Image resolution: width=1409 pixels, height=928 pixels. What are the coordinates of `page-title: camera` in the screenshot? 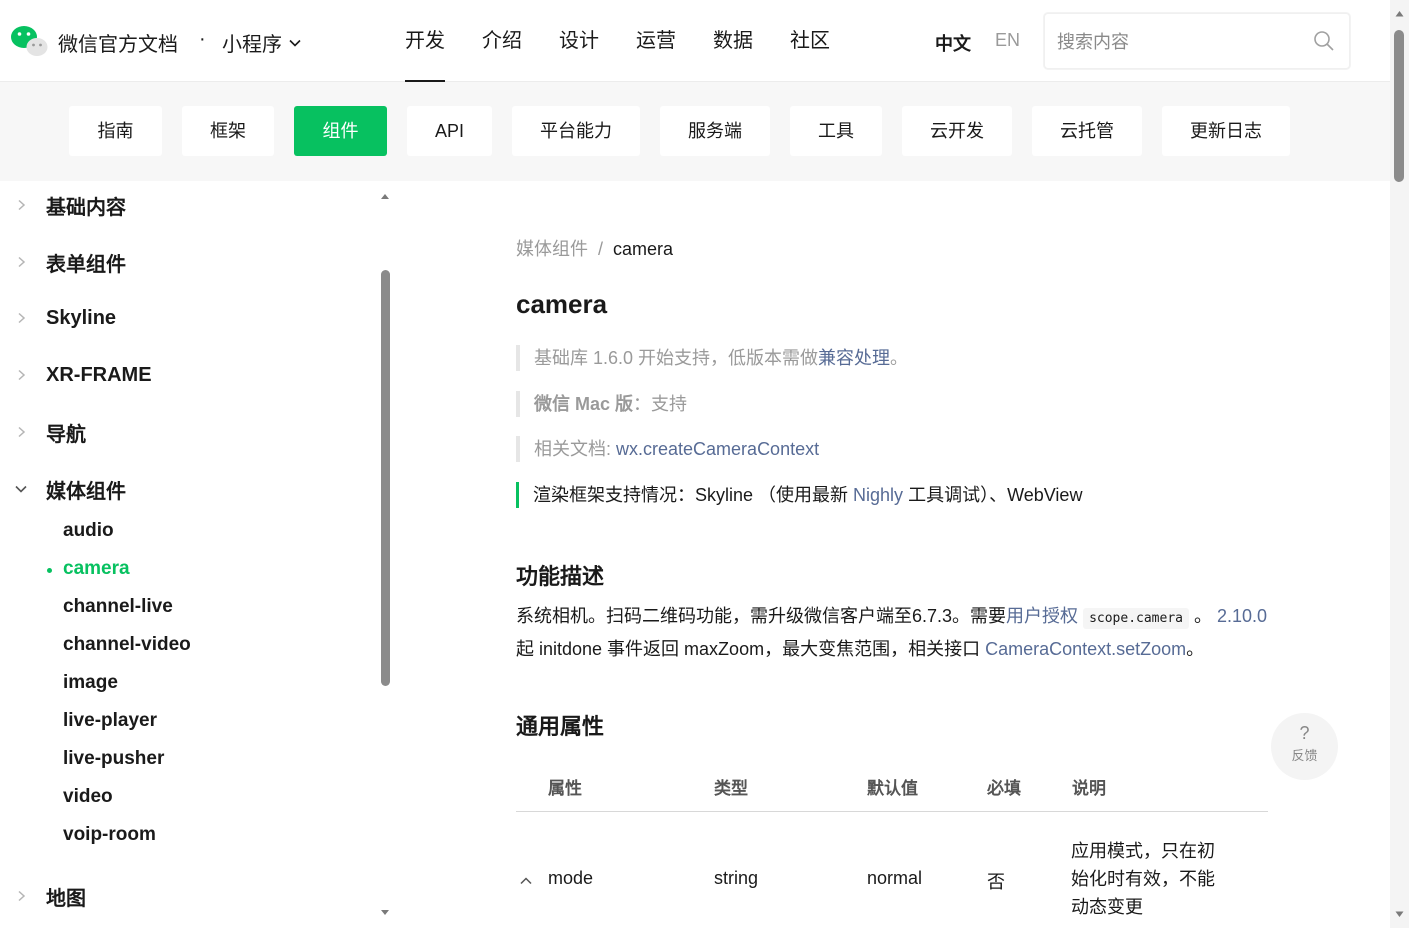 It's located at (562, 304).